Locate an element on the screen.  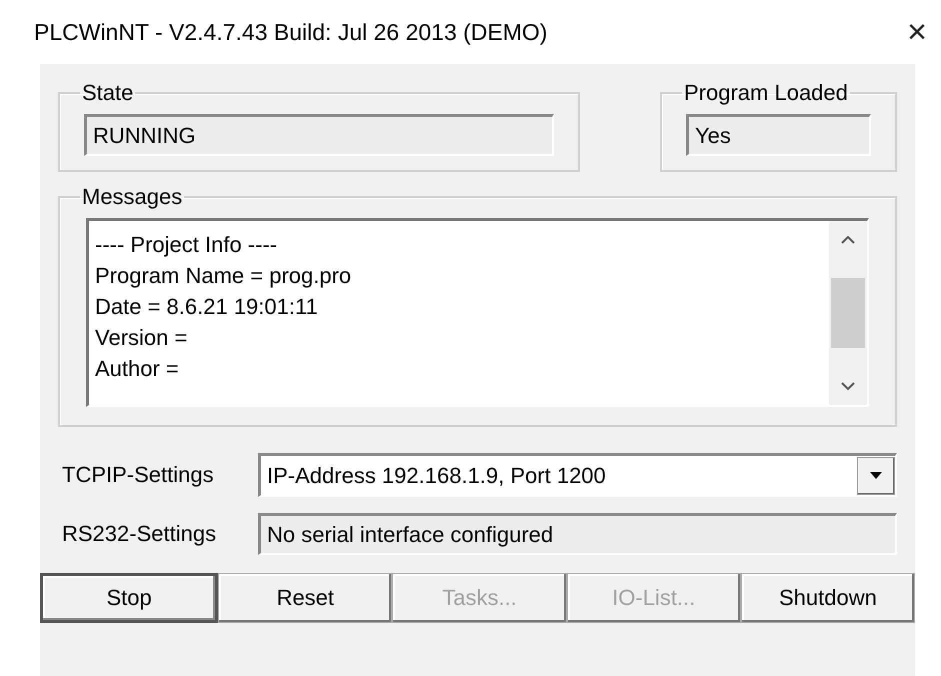
dialog-button: Reset is located at coordinates (305, 598).